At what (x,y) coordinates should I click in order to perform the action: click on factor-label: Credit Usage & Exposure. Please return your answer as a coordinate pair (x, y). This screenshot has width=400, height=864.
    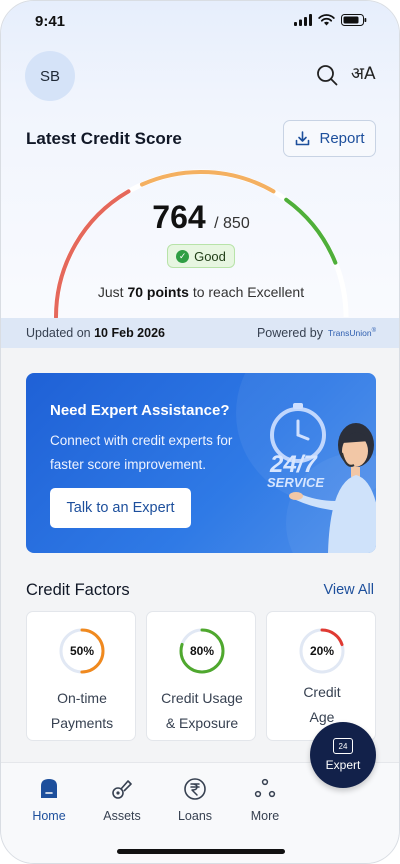
    Looking at the image, I should click on (202, 711).